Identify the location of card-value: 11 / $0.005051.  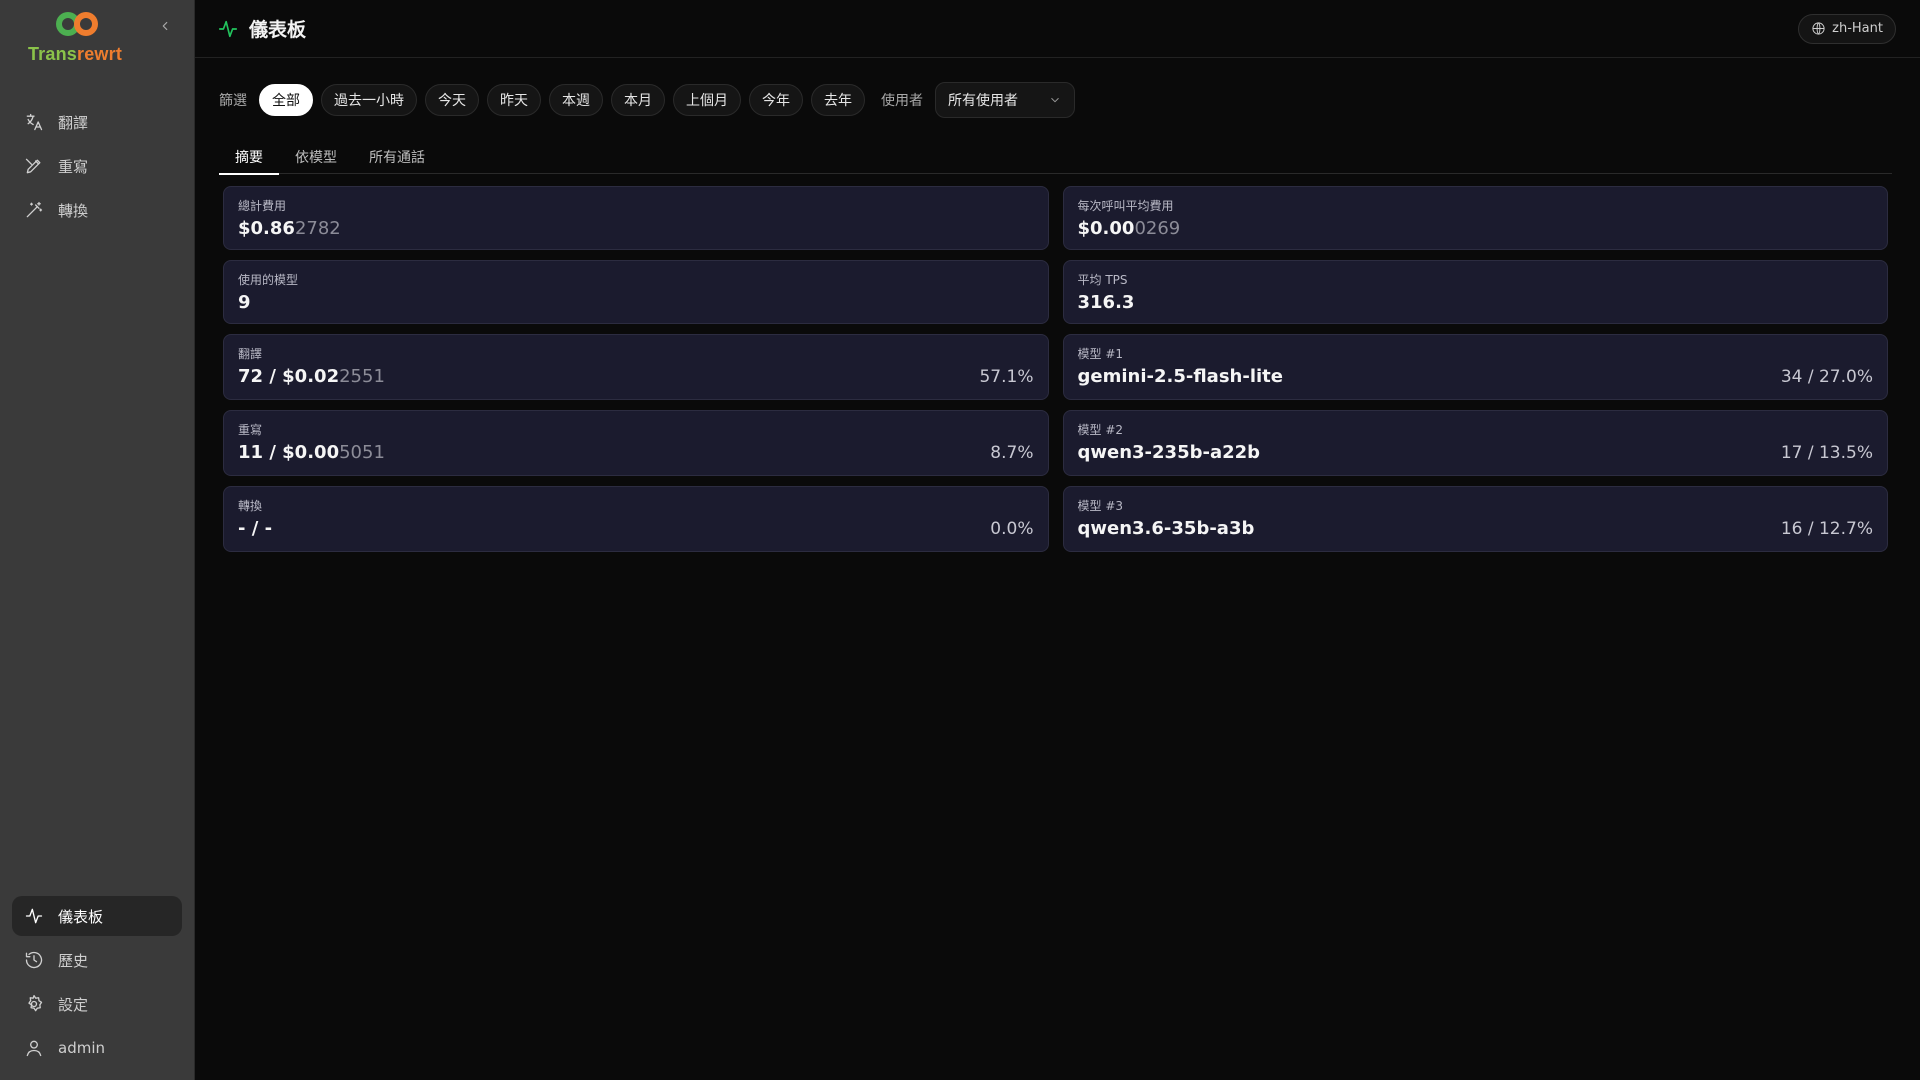
(311, 452).